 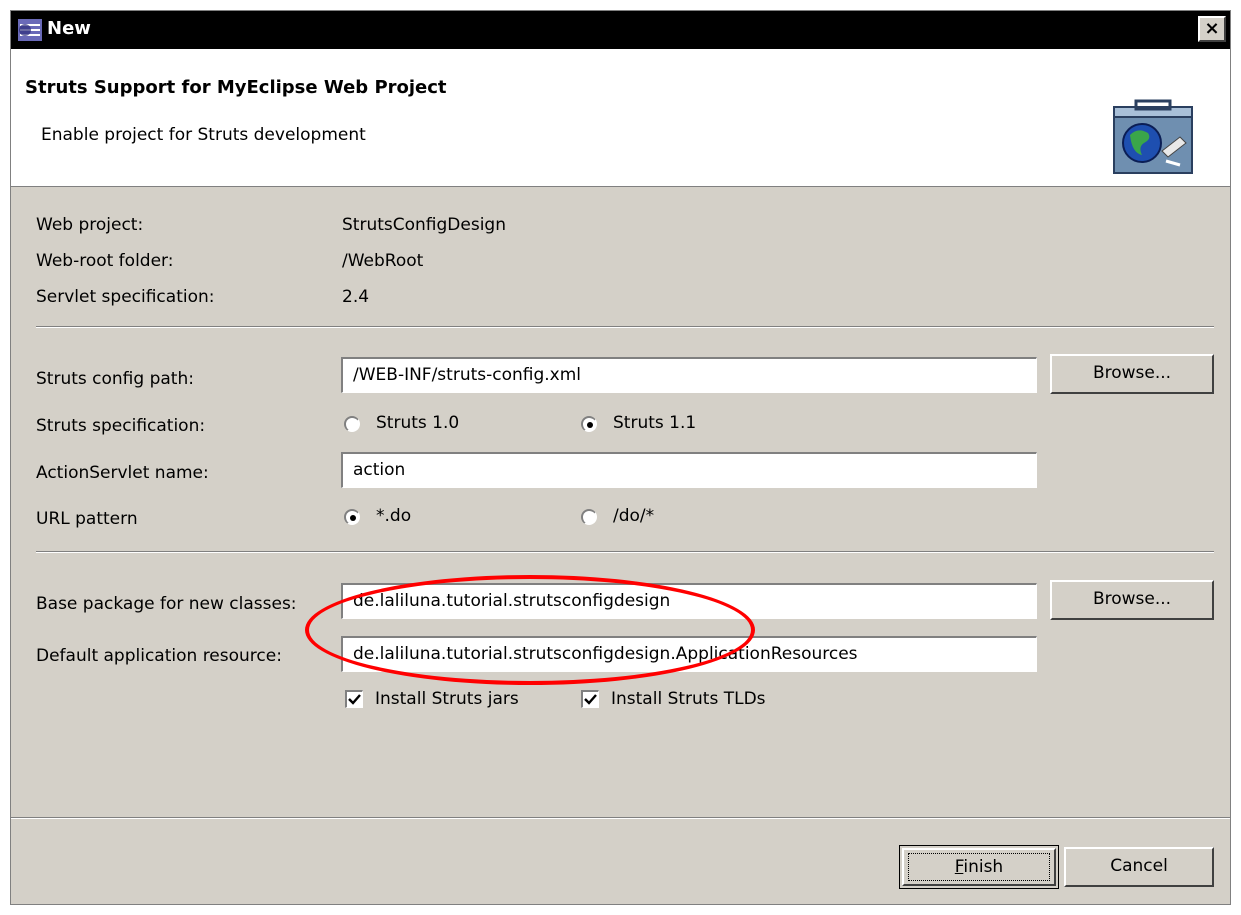 I want to click on radio-url-do: *.do, so click(x=404, y=518).